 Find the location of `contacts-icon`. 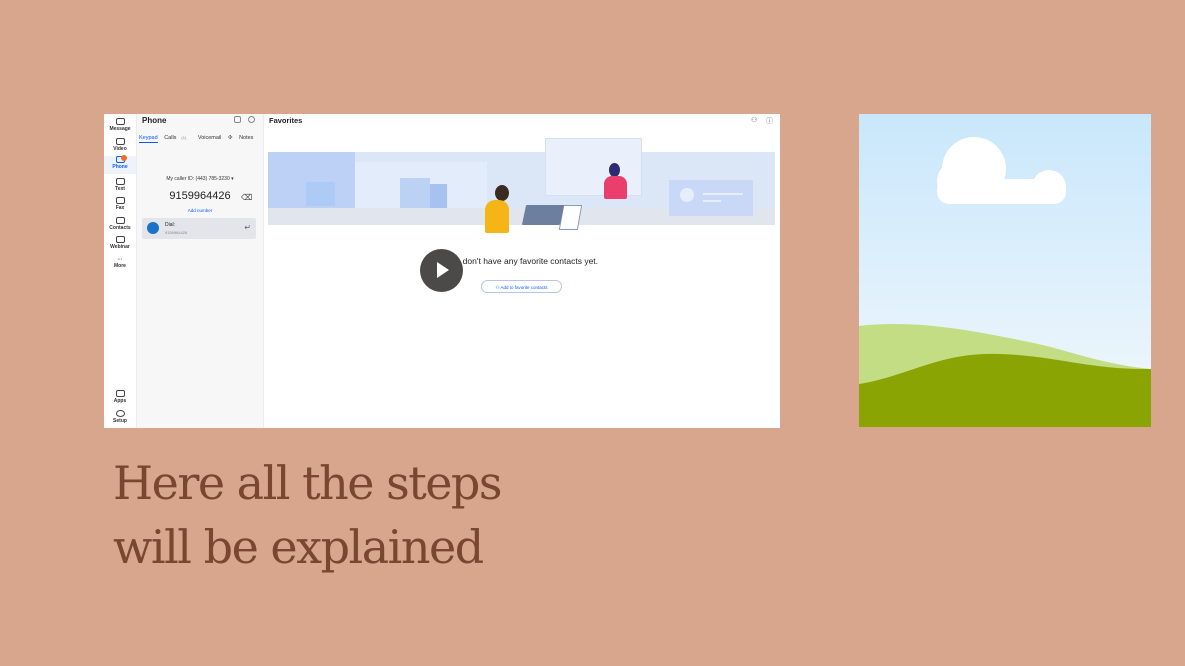

contacts-icon is located at coordinates (120, 220).